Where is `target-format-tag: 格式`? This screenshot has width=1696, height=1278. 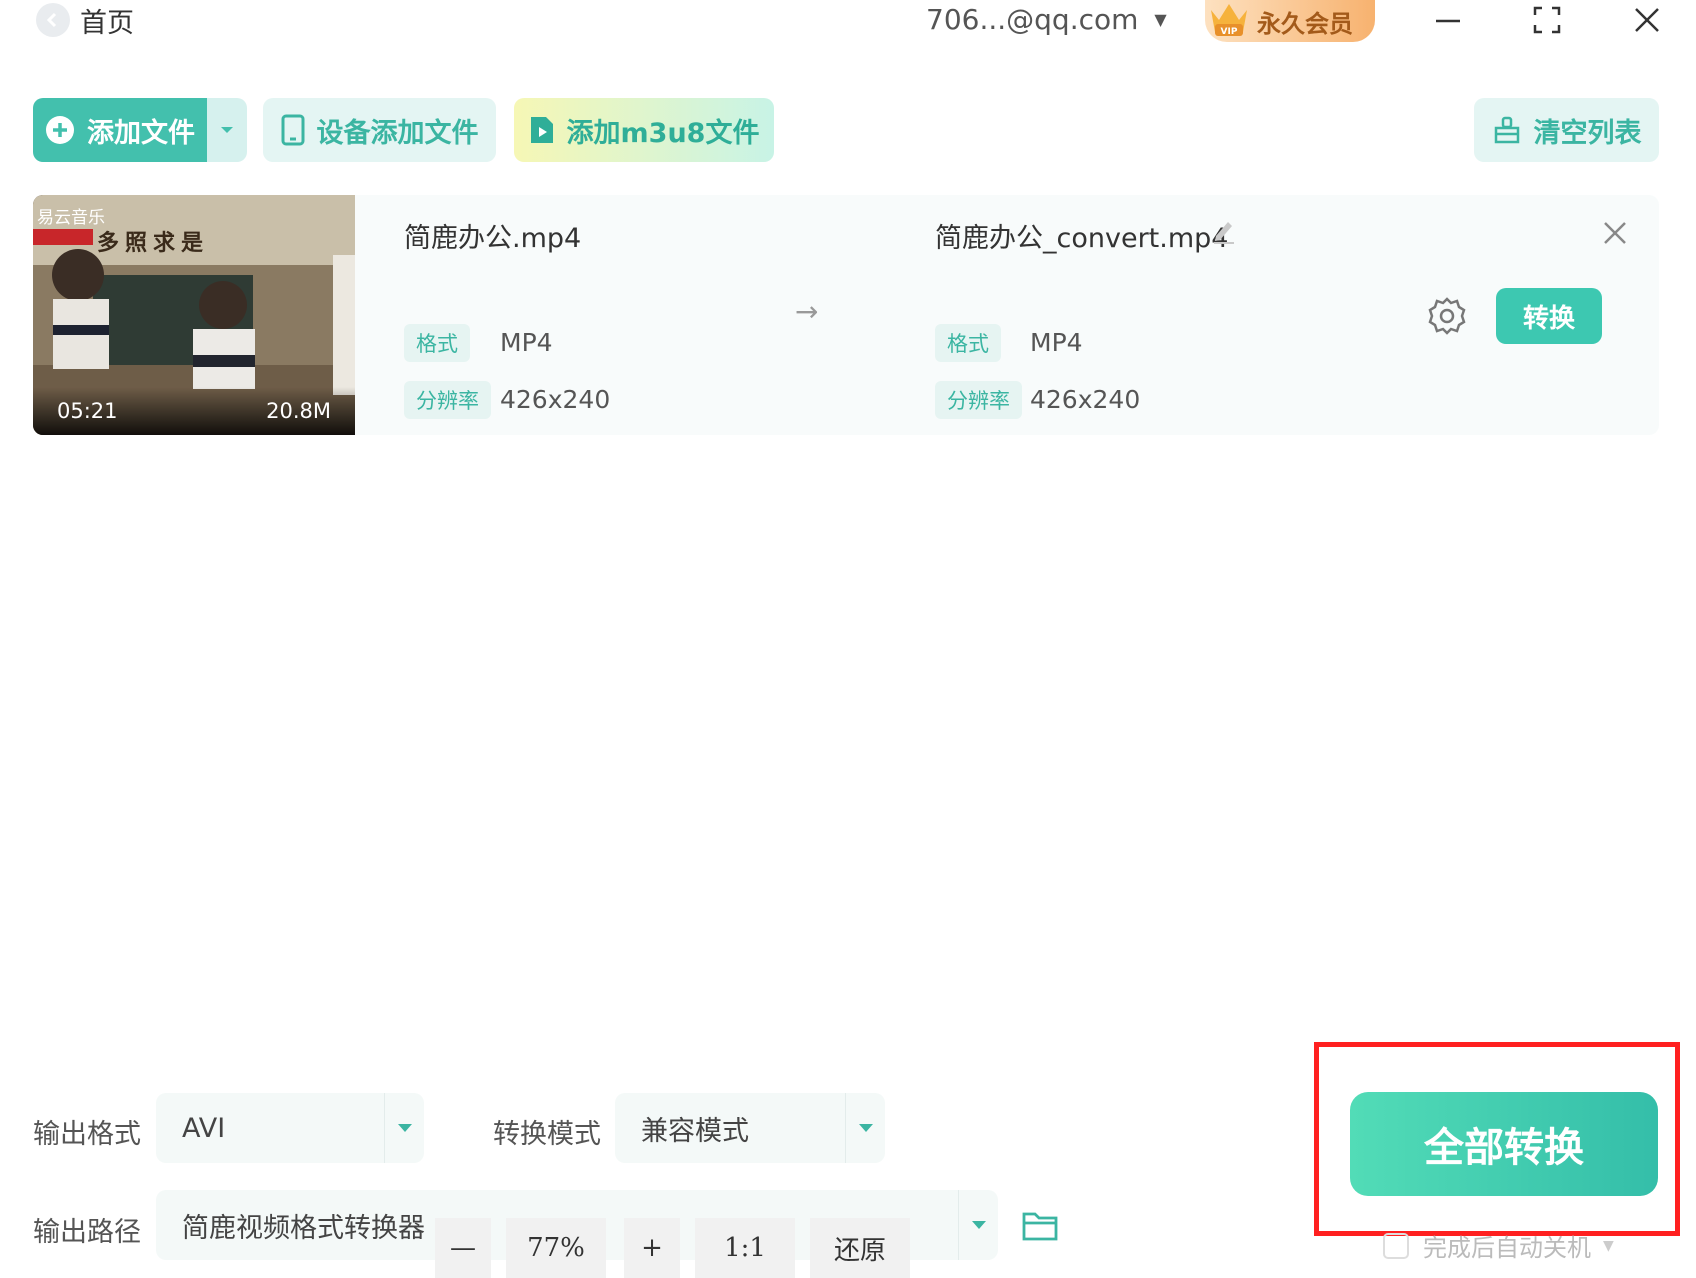
target-format-tag: 格式 is located at coordinates (968, 343).